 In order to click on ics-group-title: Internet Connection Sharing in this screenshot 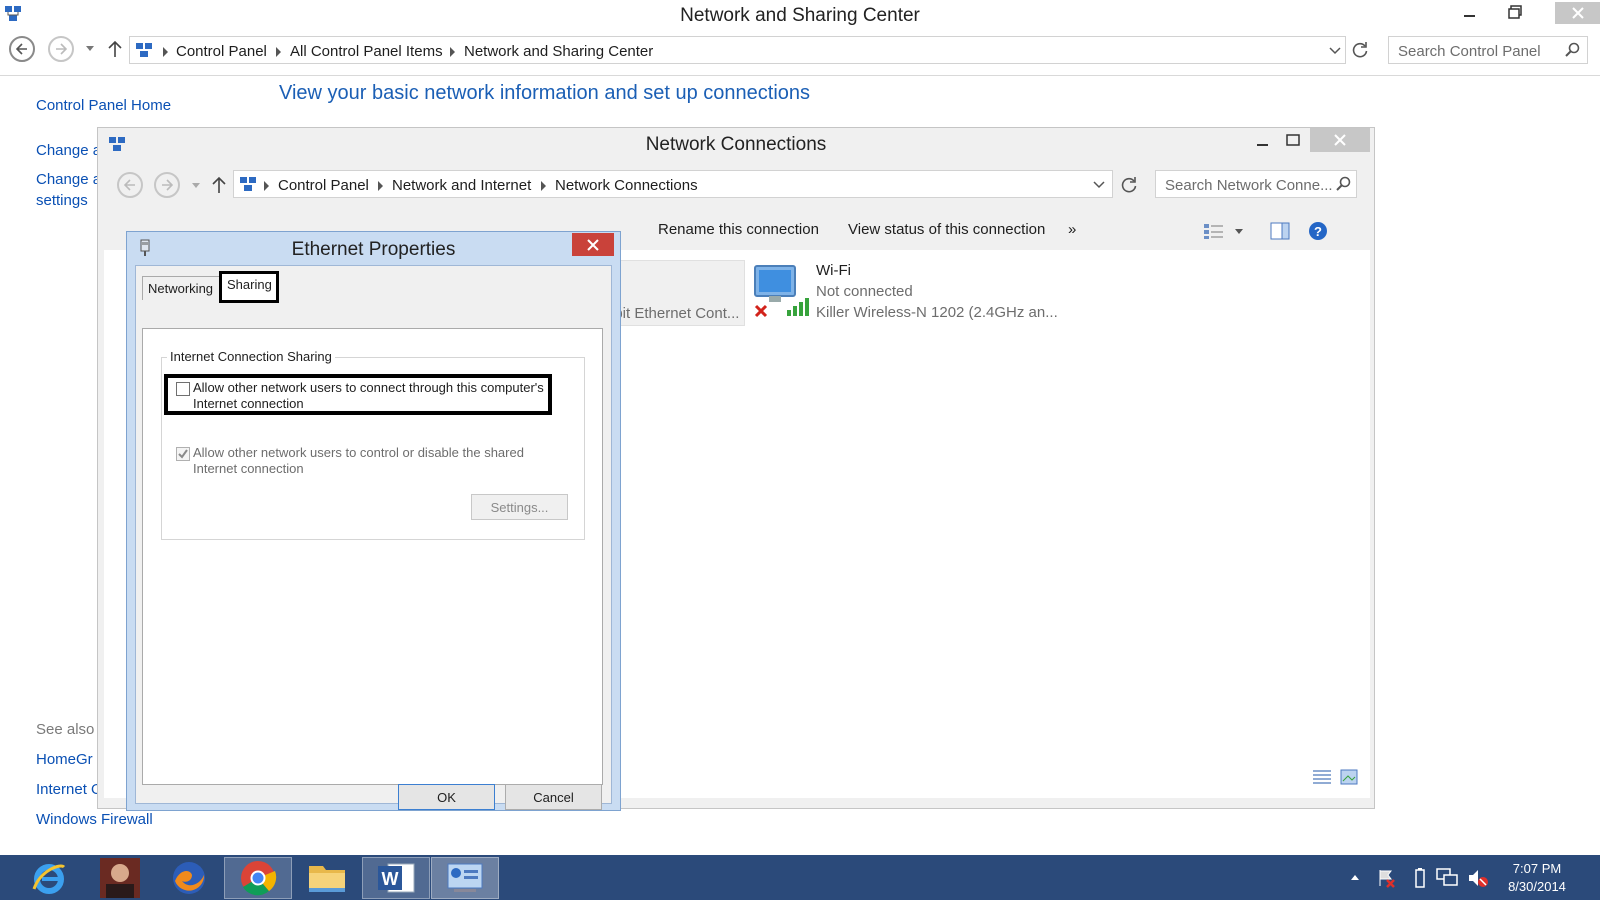, I will do `click(251, 356)`.